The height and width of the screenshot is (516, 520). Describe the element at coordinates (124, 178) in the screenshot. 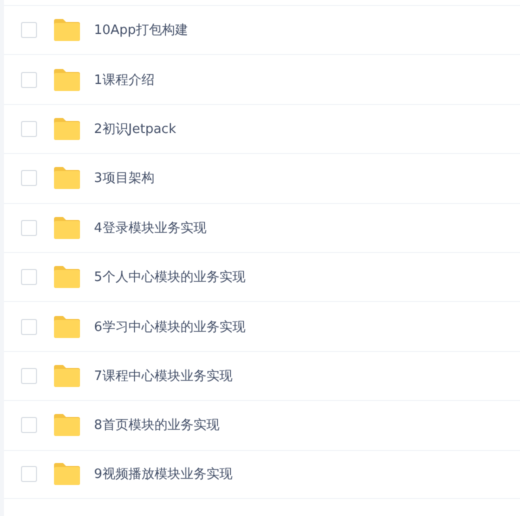

I see `folder-name: 3项目架构` at that location.